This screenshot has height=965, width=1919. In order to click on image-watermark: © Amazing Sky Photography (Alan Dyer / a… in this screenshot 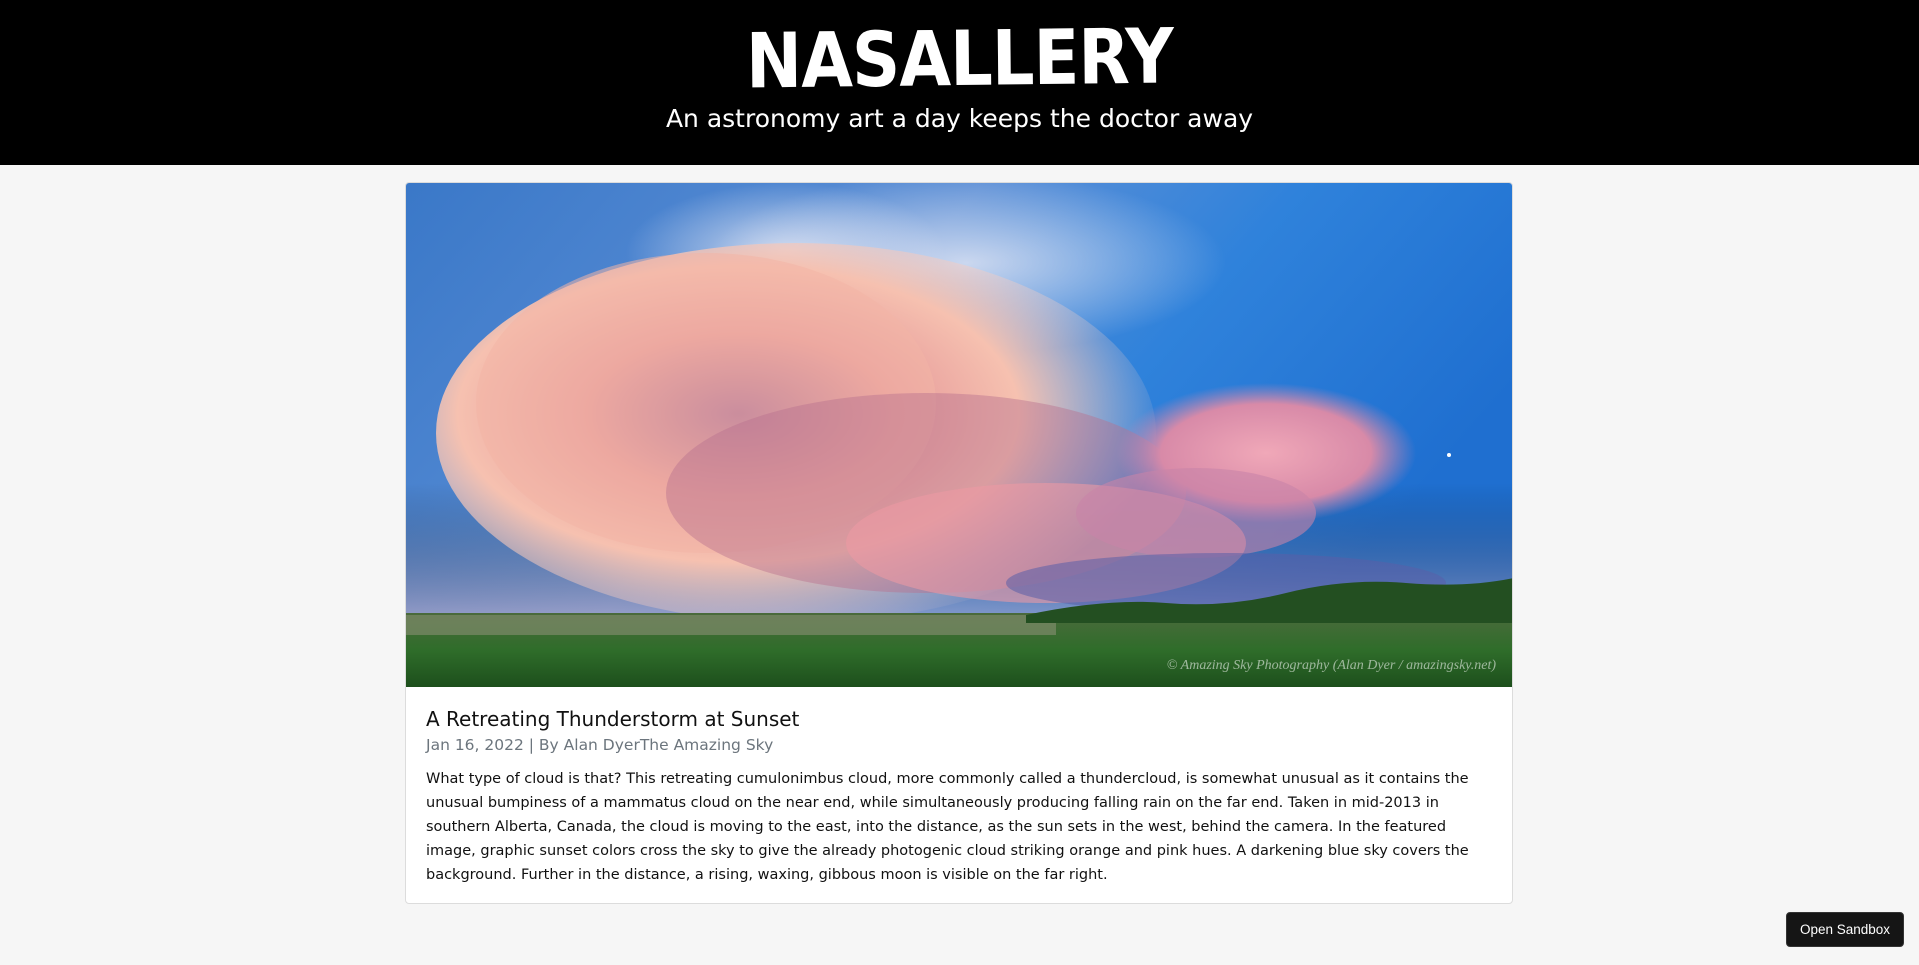, I will do `click(1332, 665)`.